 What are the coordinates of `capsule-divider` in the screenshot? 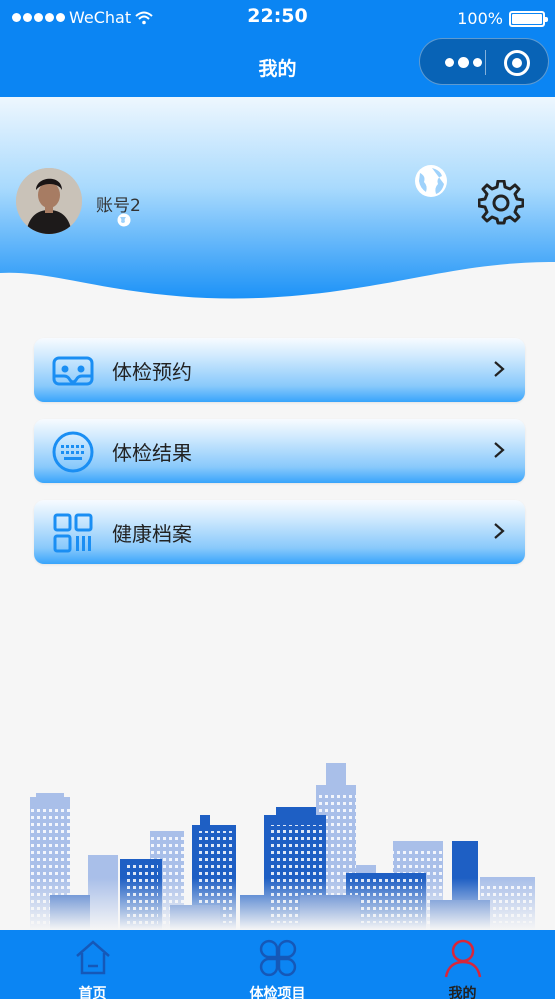 It's located at (485, 62).